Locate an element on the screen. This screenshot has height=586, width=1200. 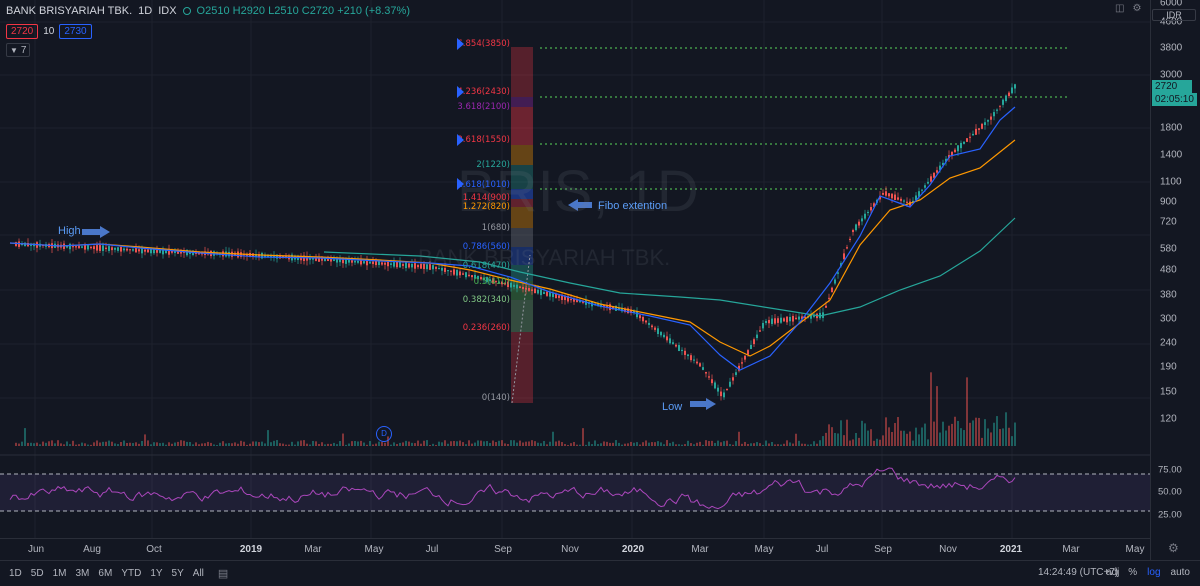
ask-button: 2730 is located at coordinates (75, 31).